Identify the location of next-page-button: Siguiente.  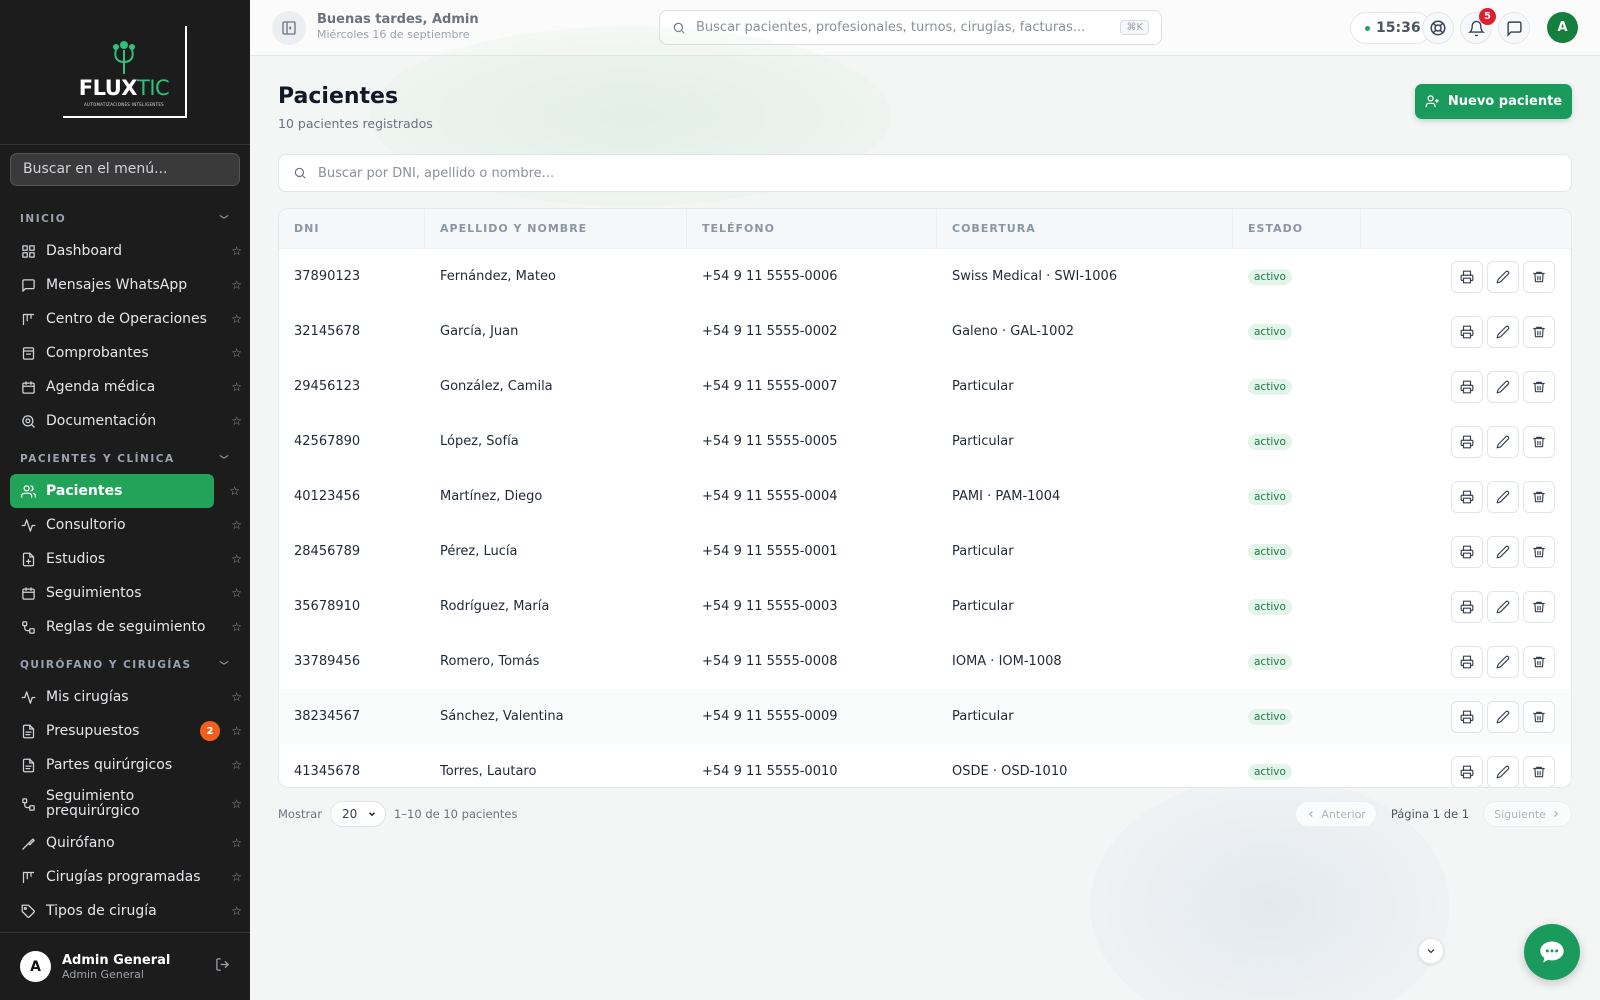
(1527, 814).